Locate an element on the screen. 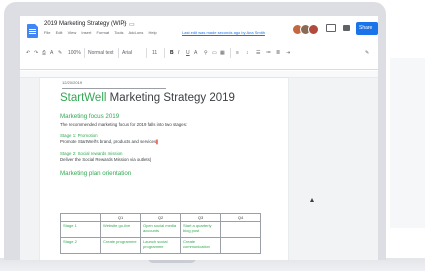 This screenshot has width=425, height=271. menu-format: Format is located at coordinates (102, 32).